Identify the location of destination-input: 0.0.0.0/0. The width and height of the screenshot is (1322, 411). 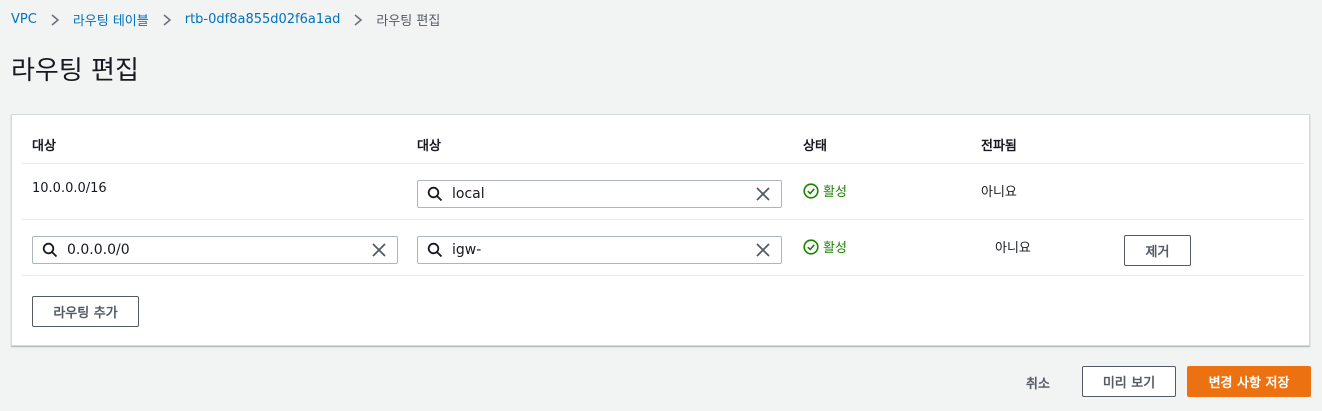
(215, 250).